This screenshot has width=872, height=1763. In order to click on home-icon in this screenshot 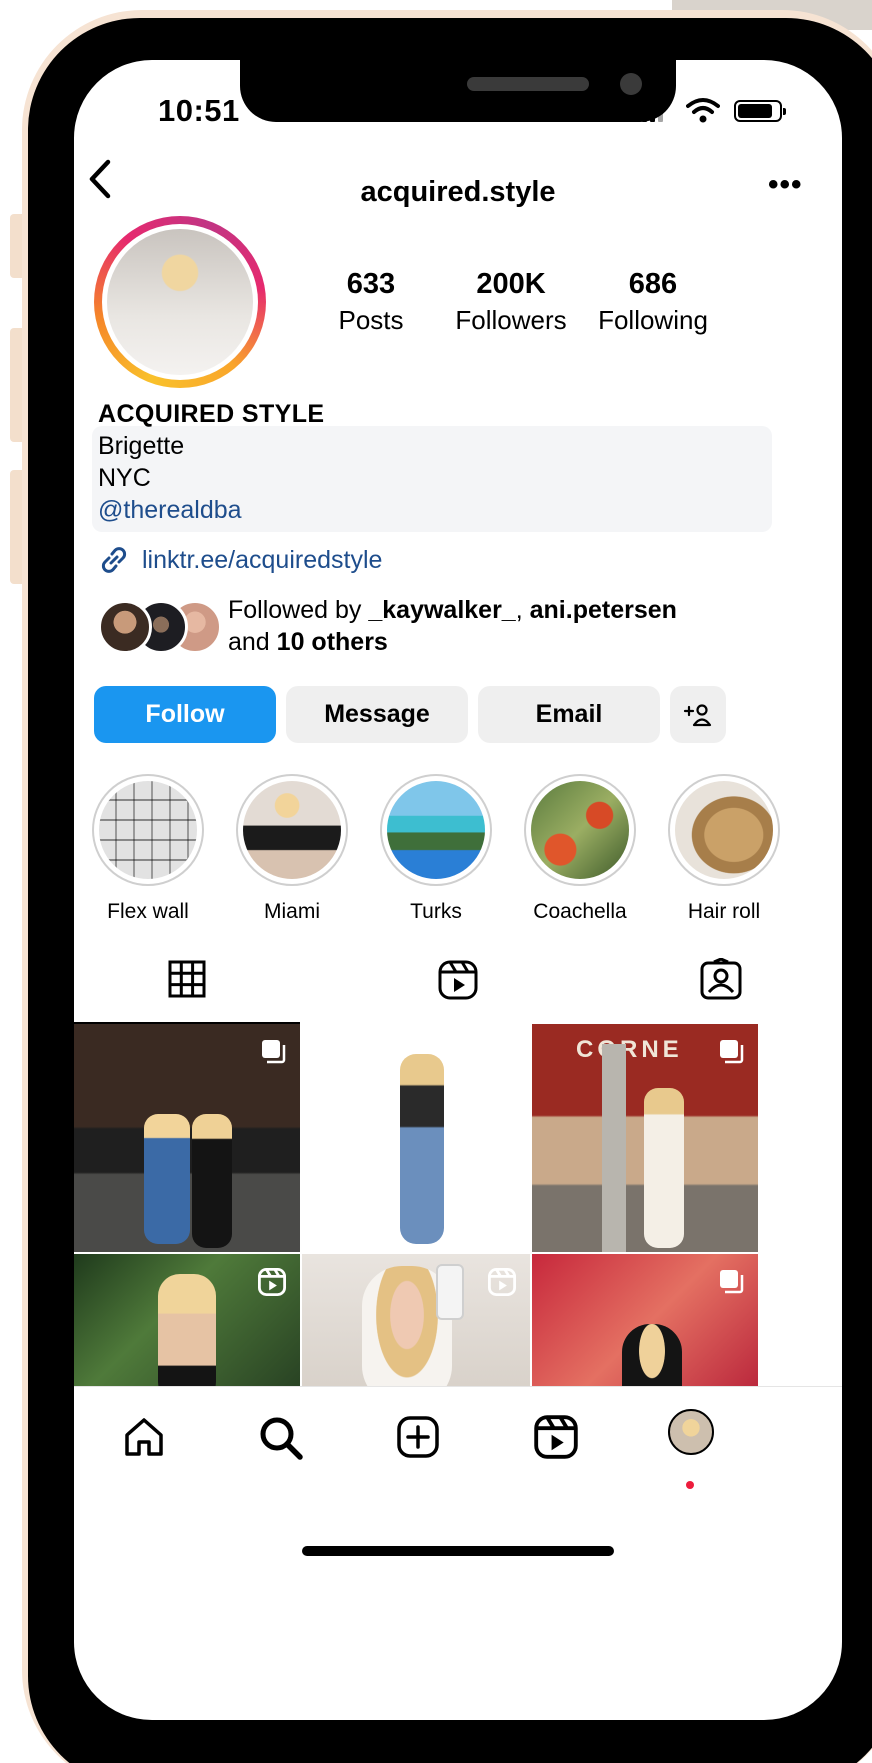, I will do `click(144, 1437)`.